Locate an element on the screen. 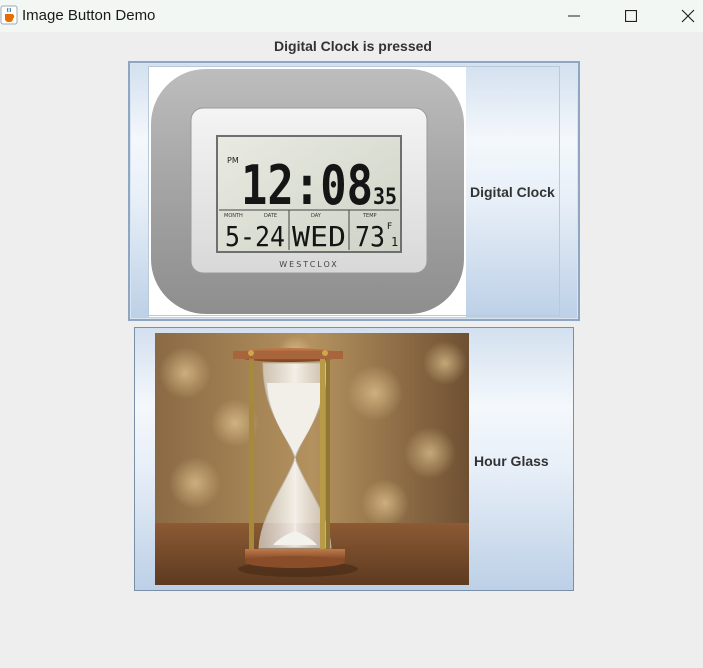  maximize-button is located at coordinates (631, 16).